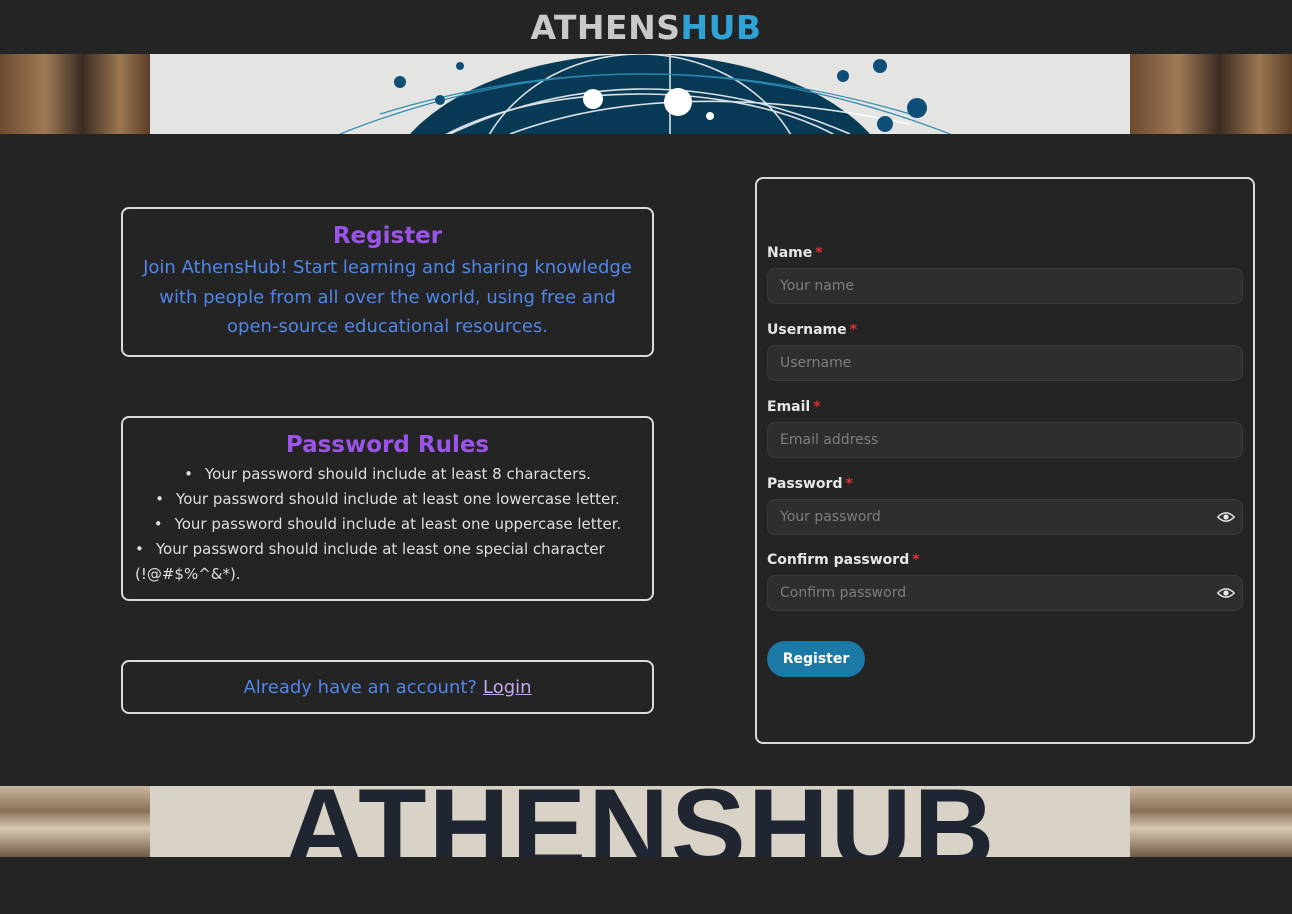 The width and height of the screenshot is (1292, 914). I want to click on login-link: Login, so click(507, 687).